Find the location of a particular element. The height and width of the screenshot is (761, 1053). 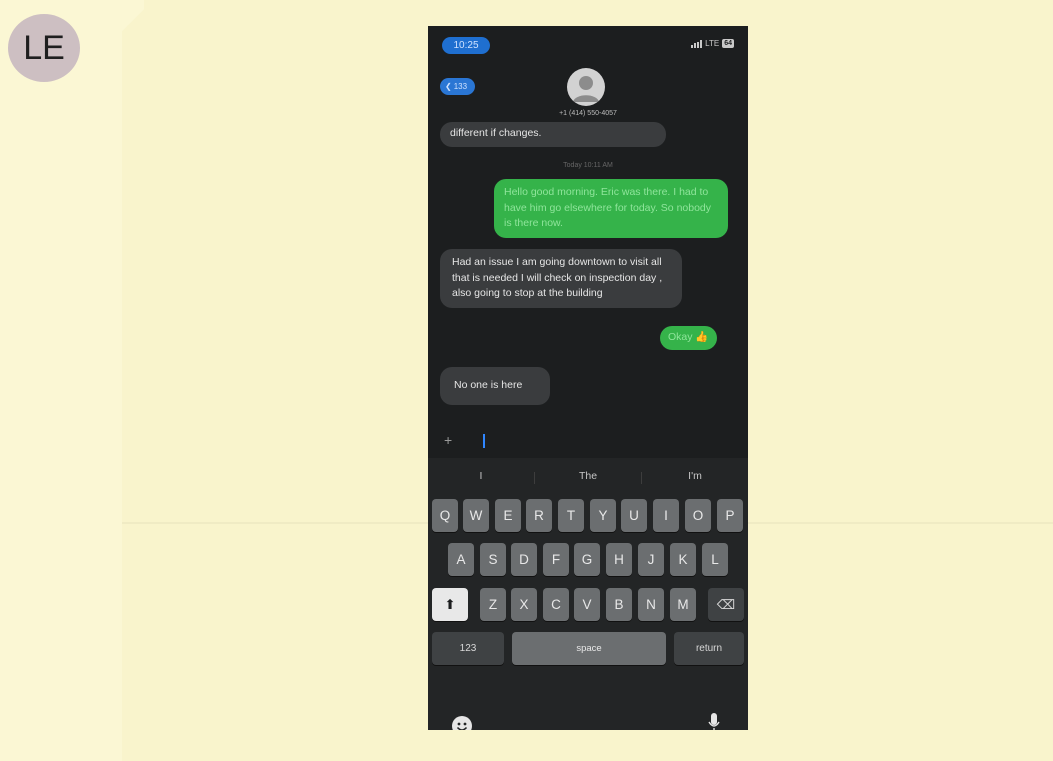

key-q: Q is located at coordinates (445, 515).